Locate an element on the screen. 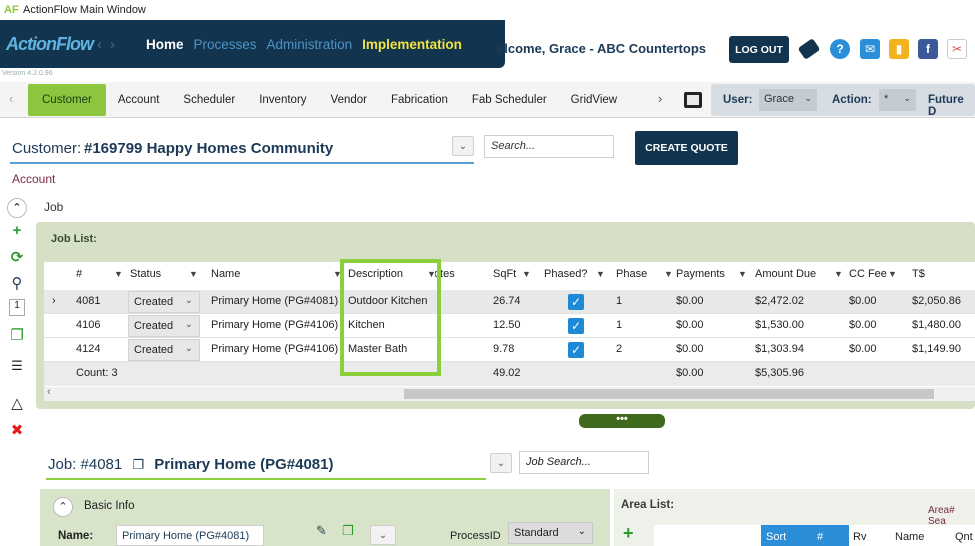  tab-fab-scheduler: Fab Scheduler is located at coordinates (509, 100).